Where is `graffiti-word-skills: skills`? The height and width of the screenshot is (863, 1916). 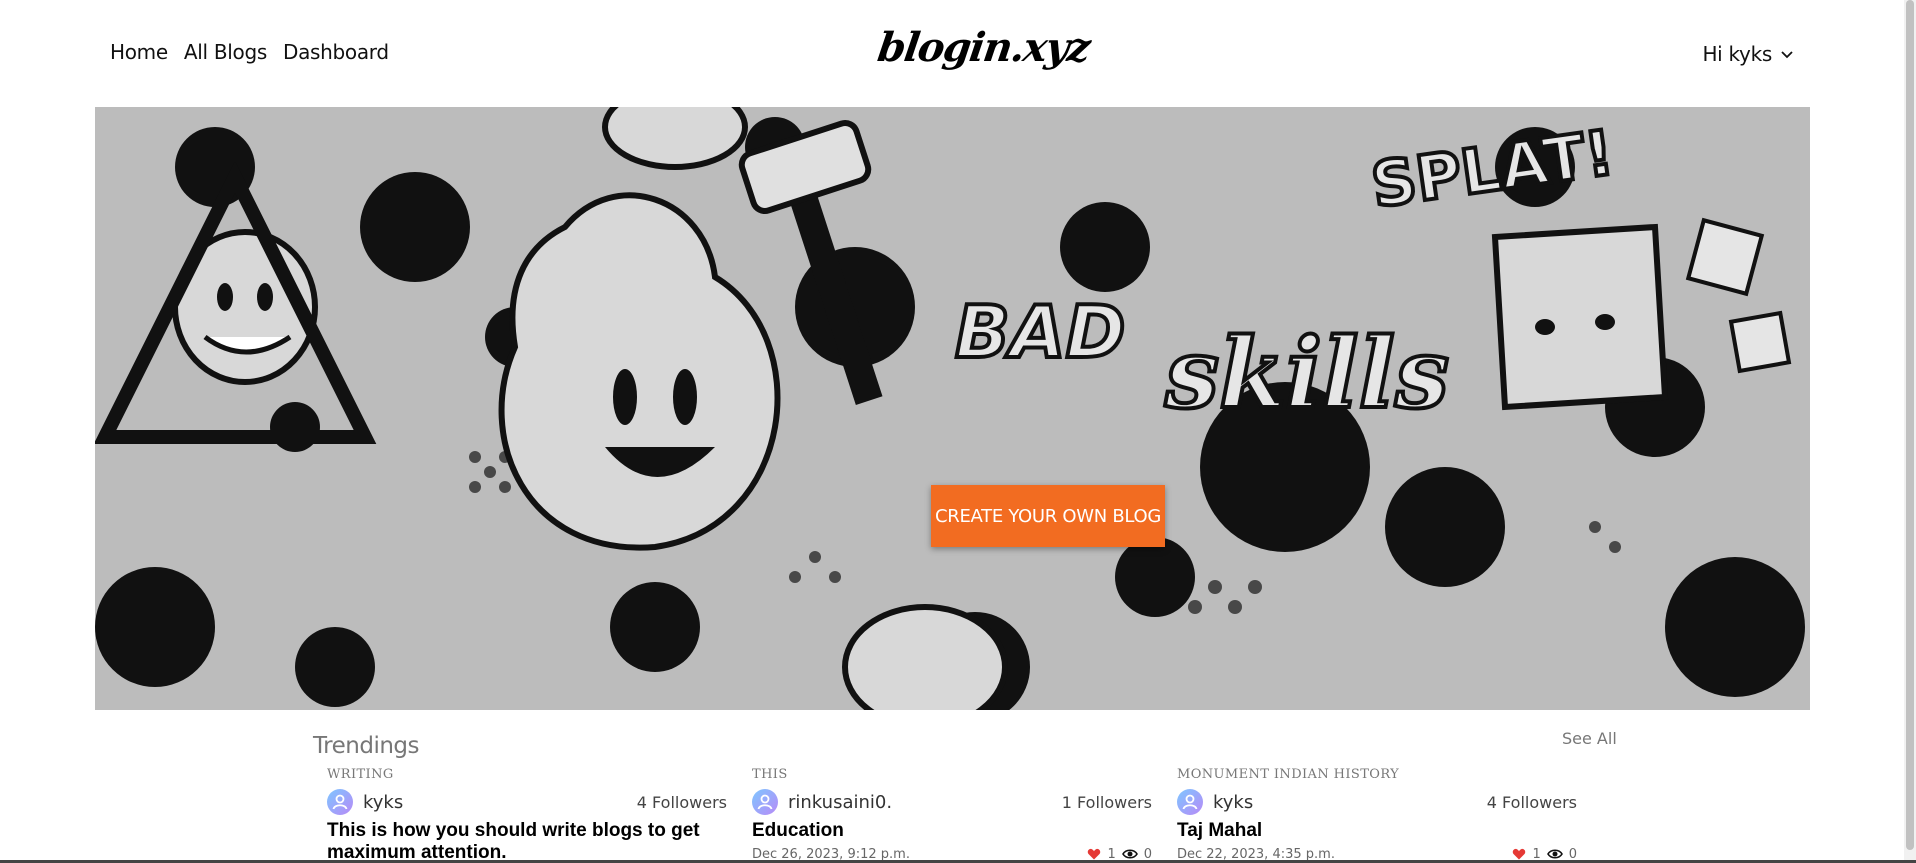
graffiti-word-skills: skills is located at coordinates (1306, 373).